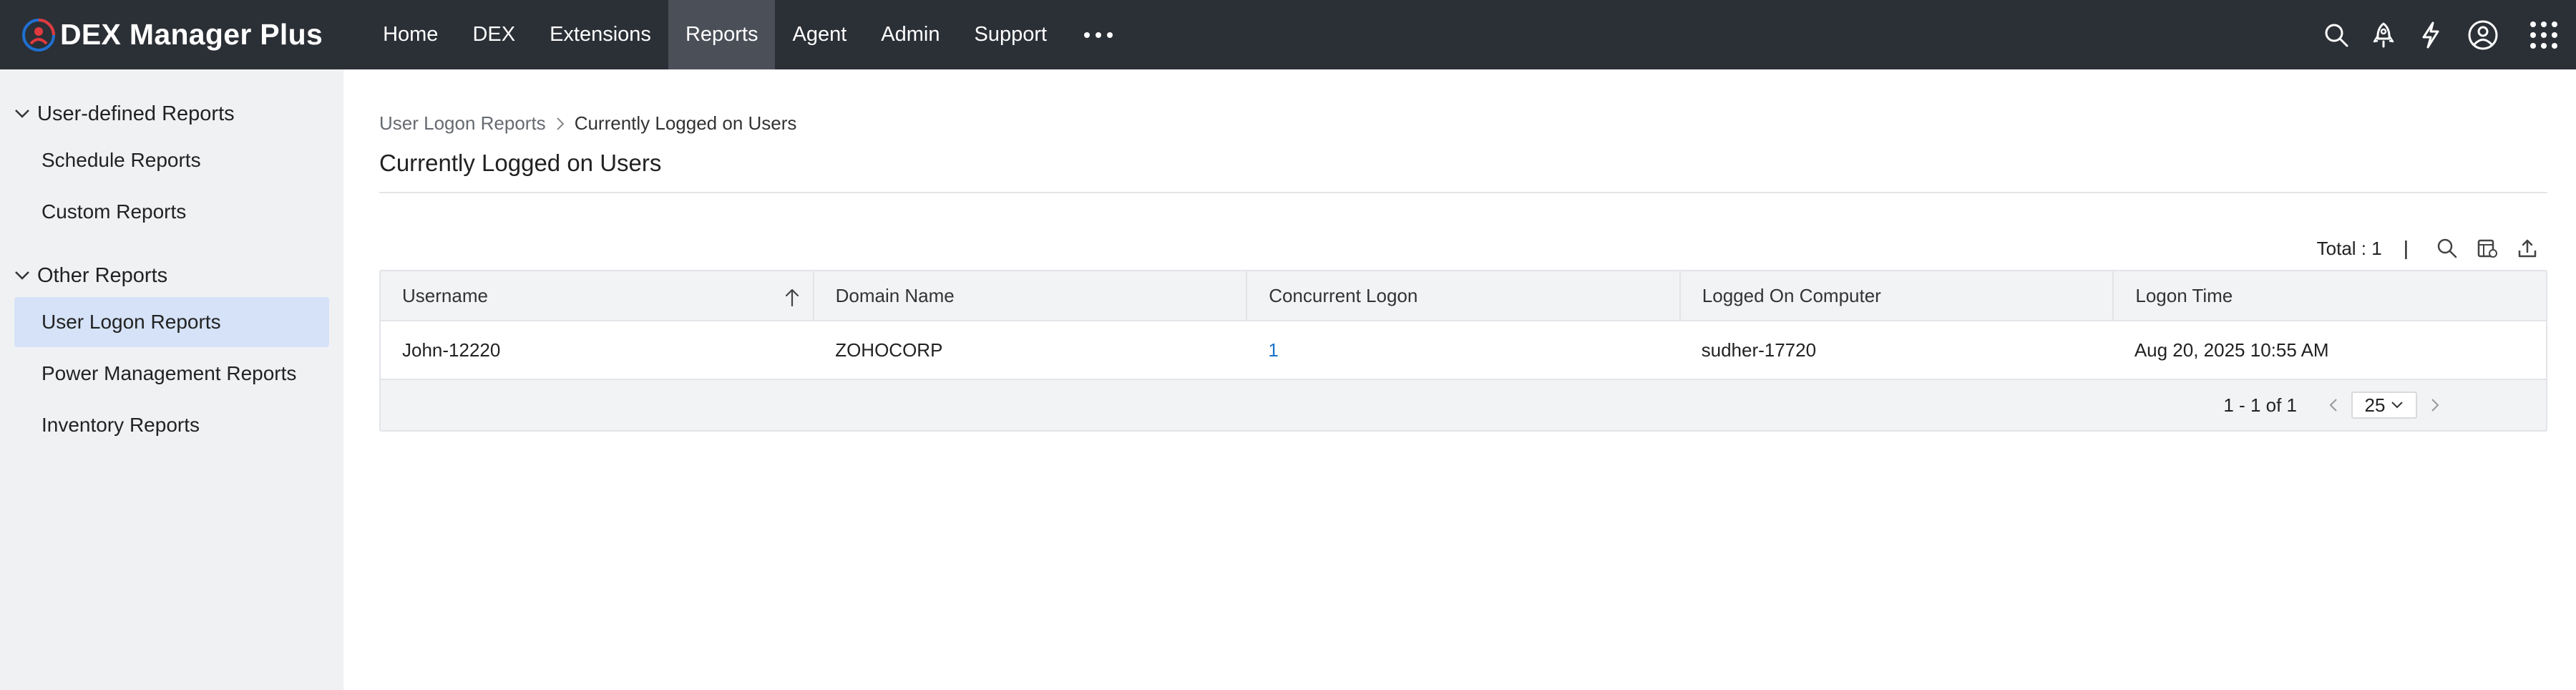 This screenshot has width=2576, height=690. Describe the element at coordinates (2544, 34) in the screenshot. I see `app-grid-icon` at that location.